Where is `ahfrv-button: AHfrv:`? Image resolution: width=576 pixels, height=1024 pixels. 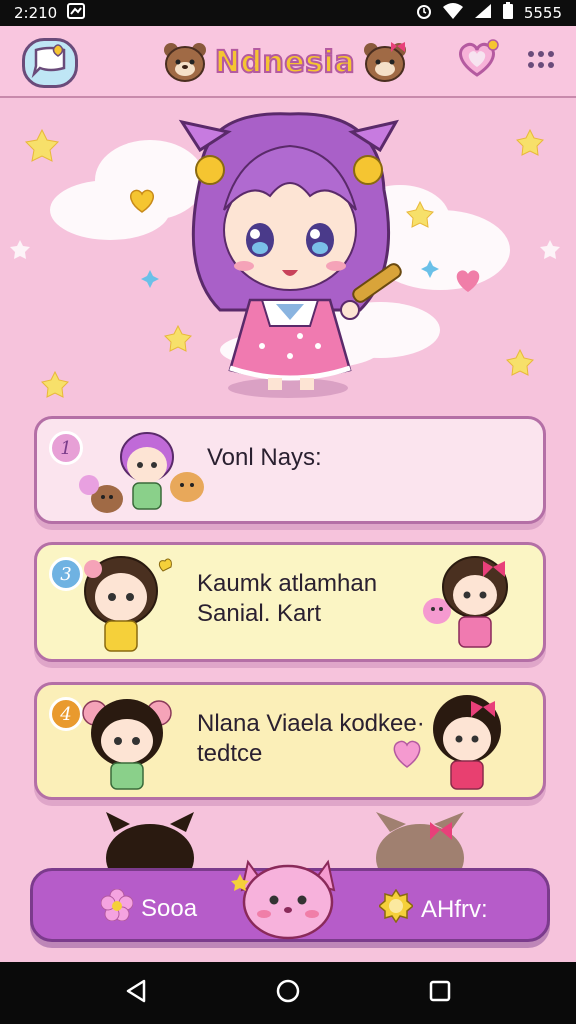 ahfrv-button: AHfrv: is located at coordinates (432, 909).